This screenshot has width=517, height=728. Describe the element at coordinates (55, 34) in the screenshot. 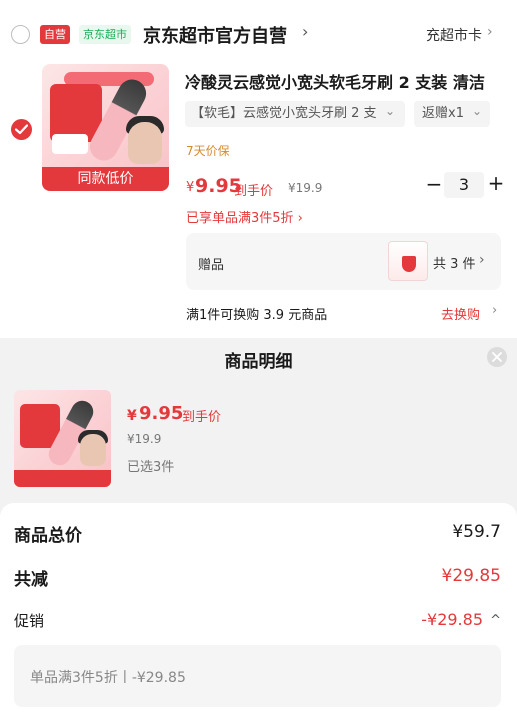

I see `self-operated-tag: 自营` at that location.